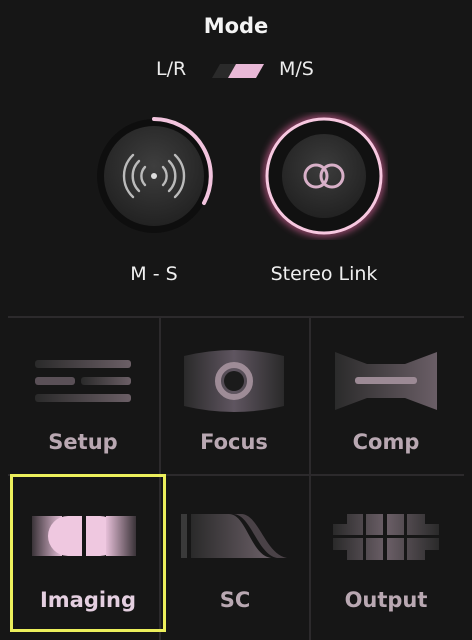  Describe the element at coordinates (234, 442) in the screenshot. I see `module-label-focus: Focus` at that location.